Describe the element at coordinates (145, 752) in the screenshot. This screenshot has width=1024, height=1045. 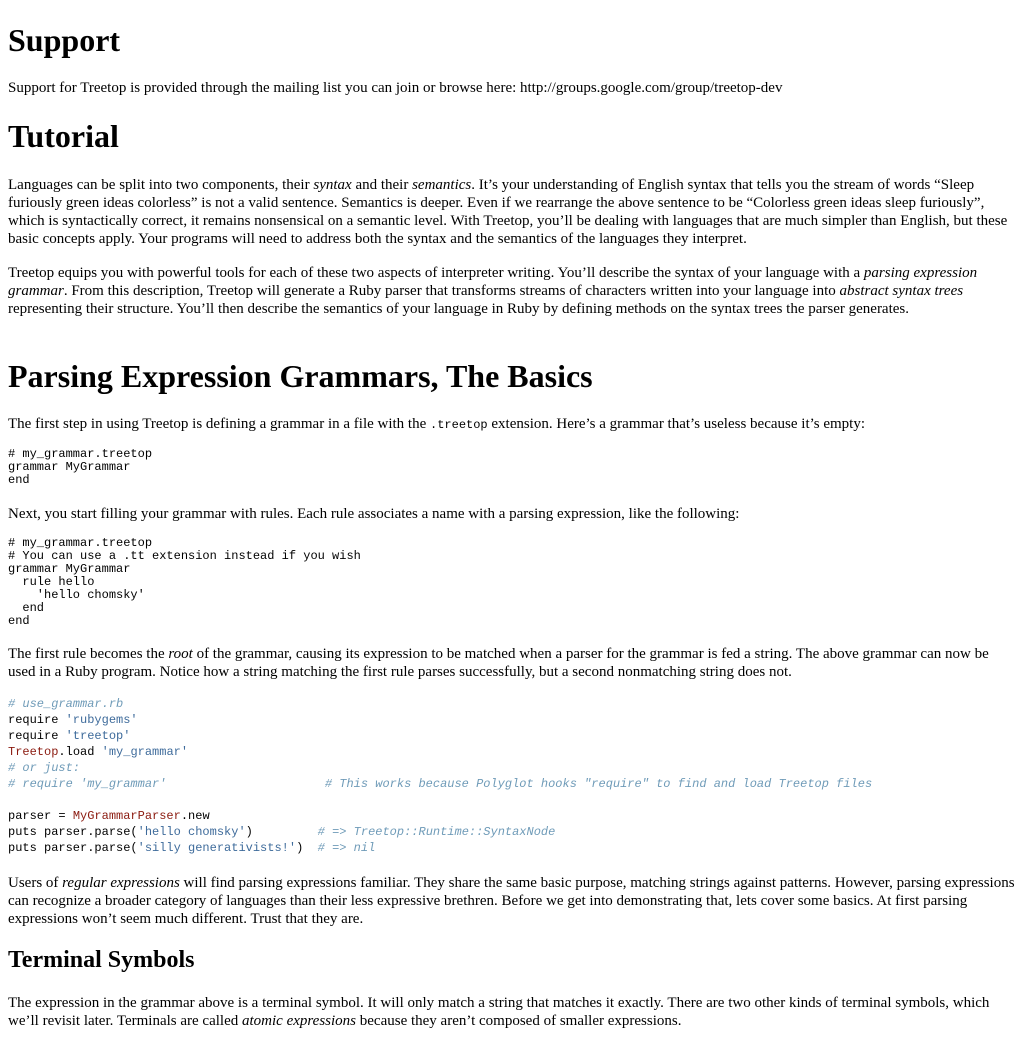
I see `code-string: 'my_grammar'` at that location.